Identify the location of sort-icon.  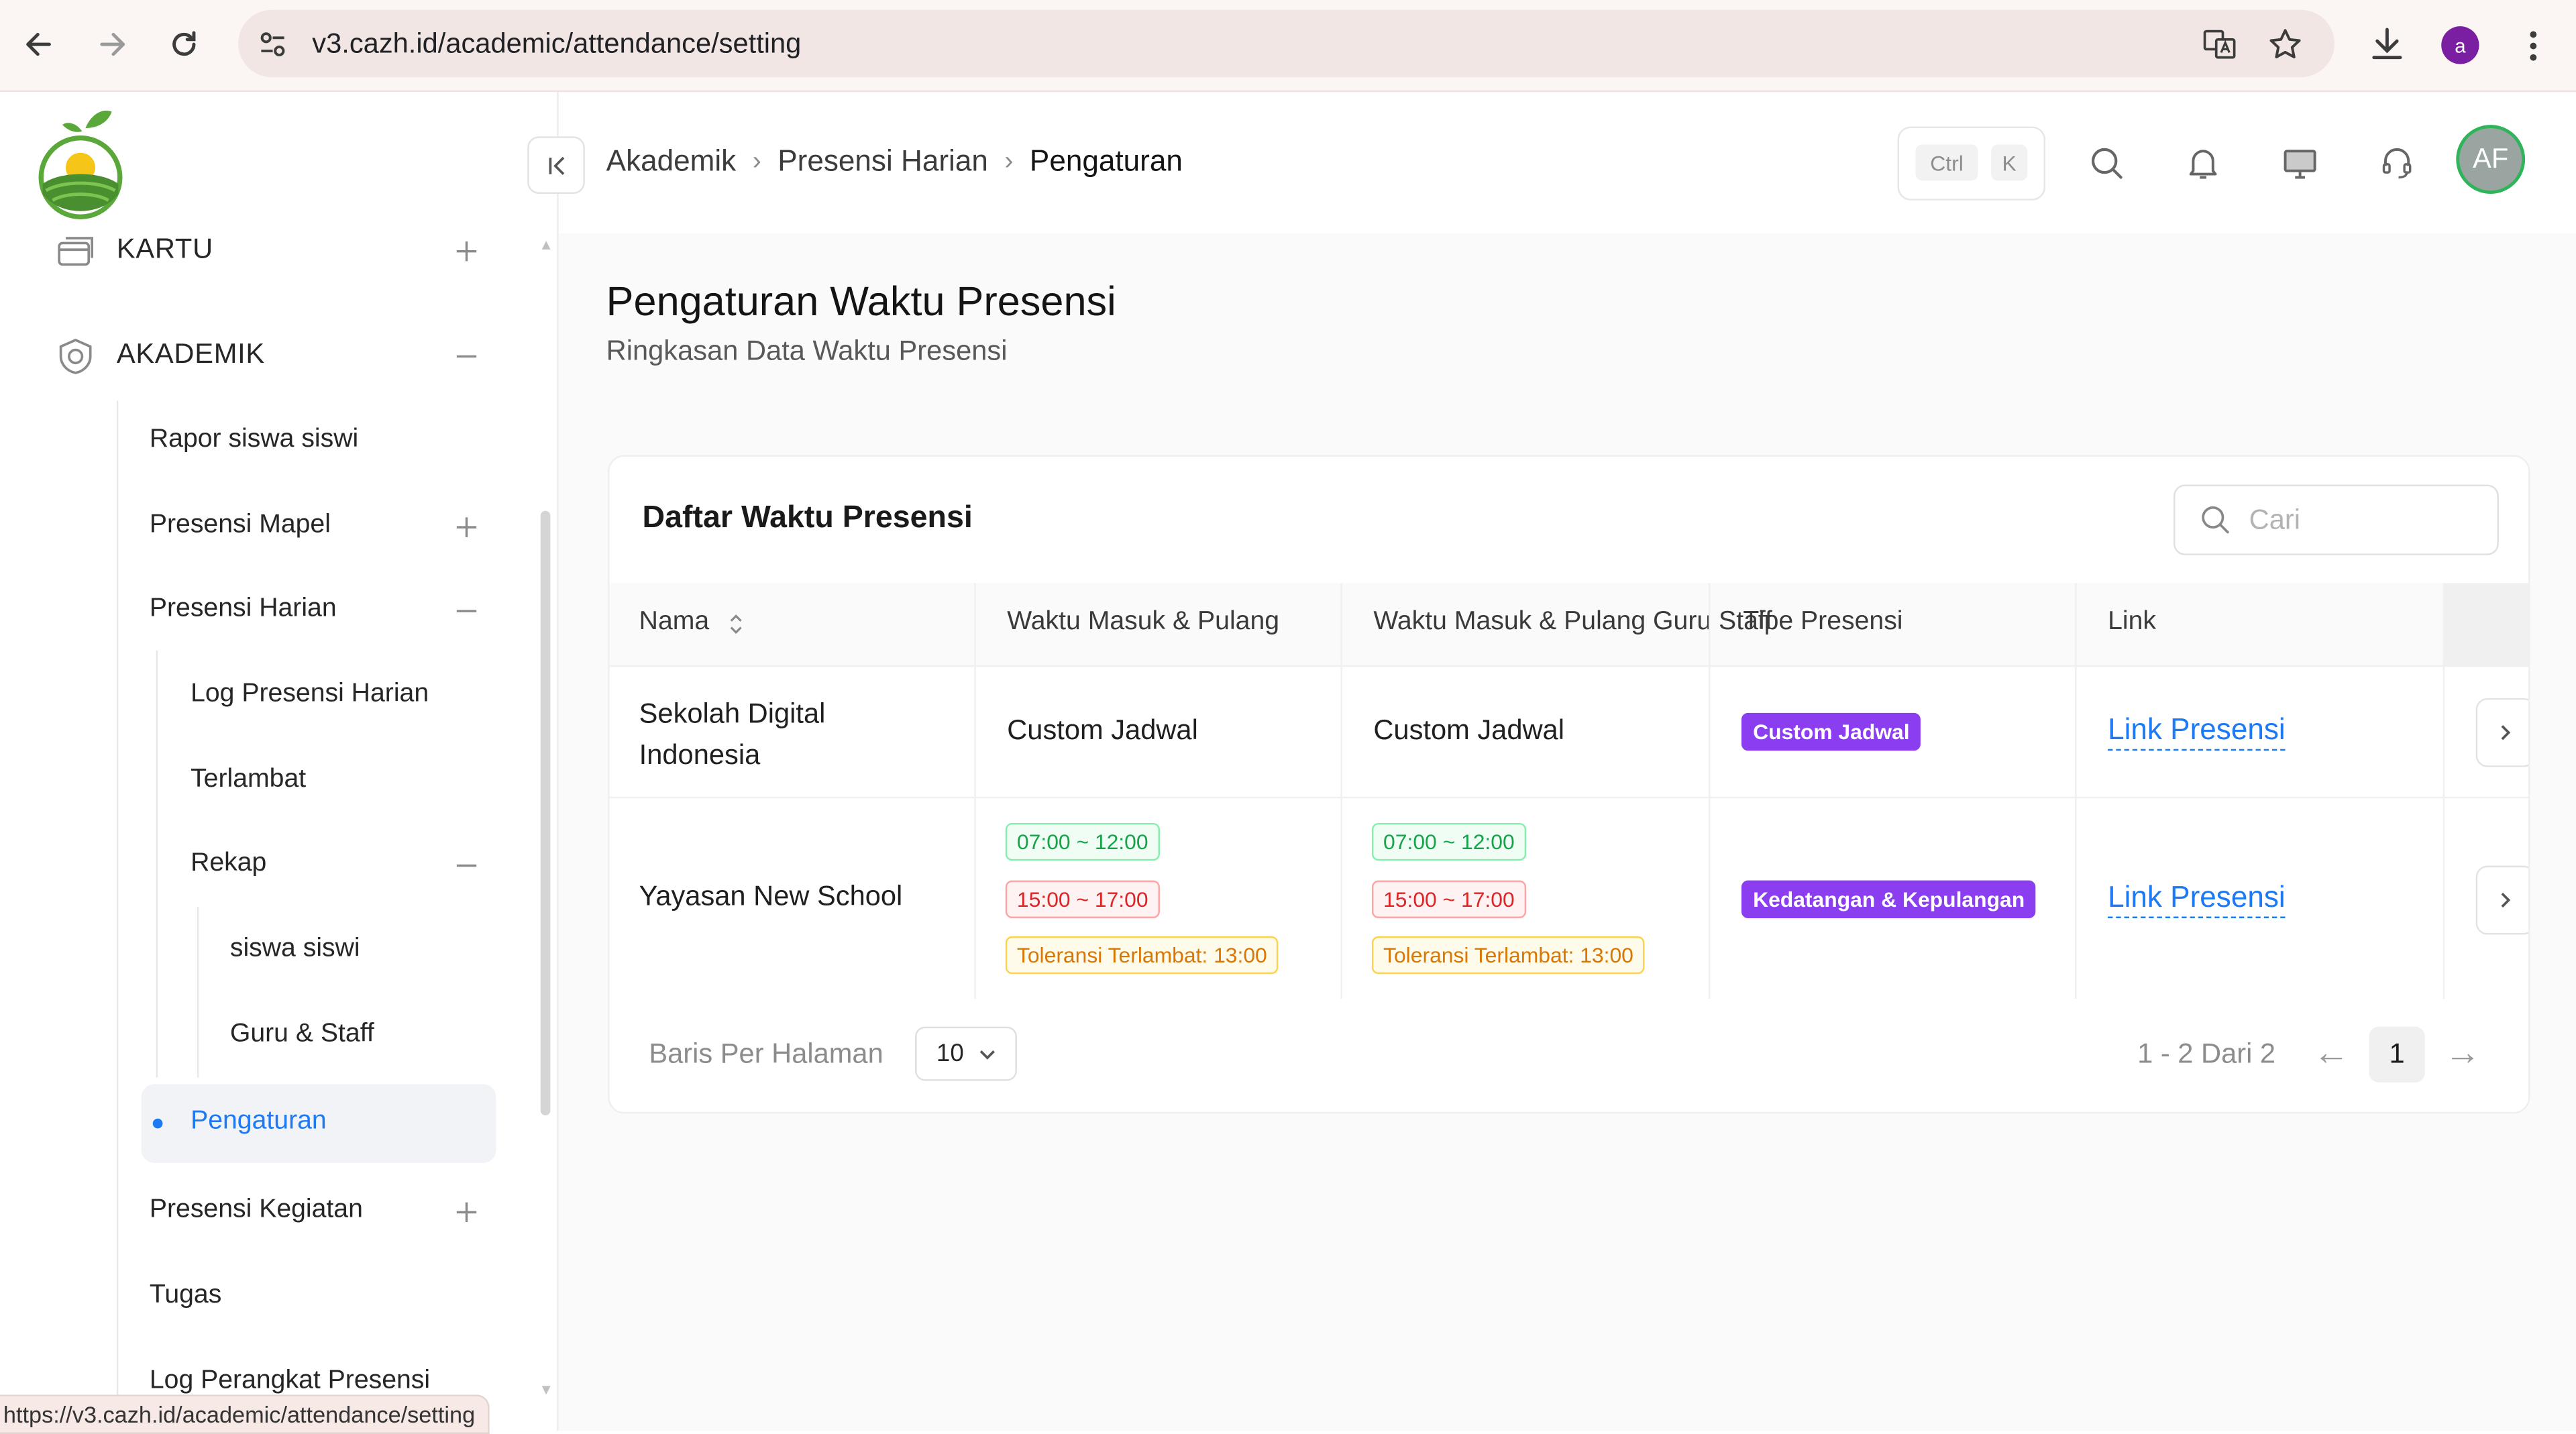
(736, 628).